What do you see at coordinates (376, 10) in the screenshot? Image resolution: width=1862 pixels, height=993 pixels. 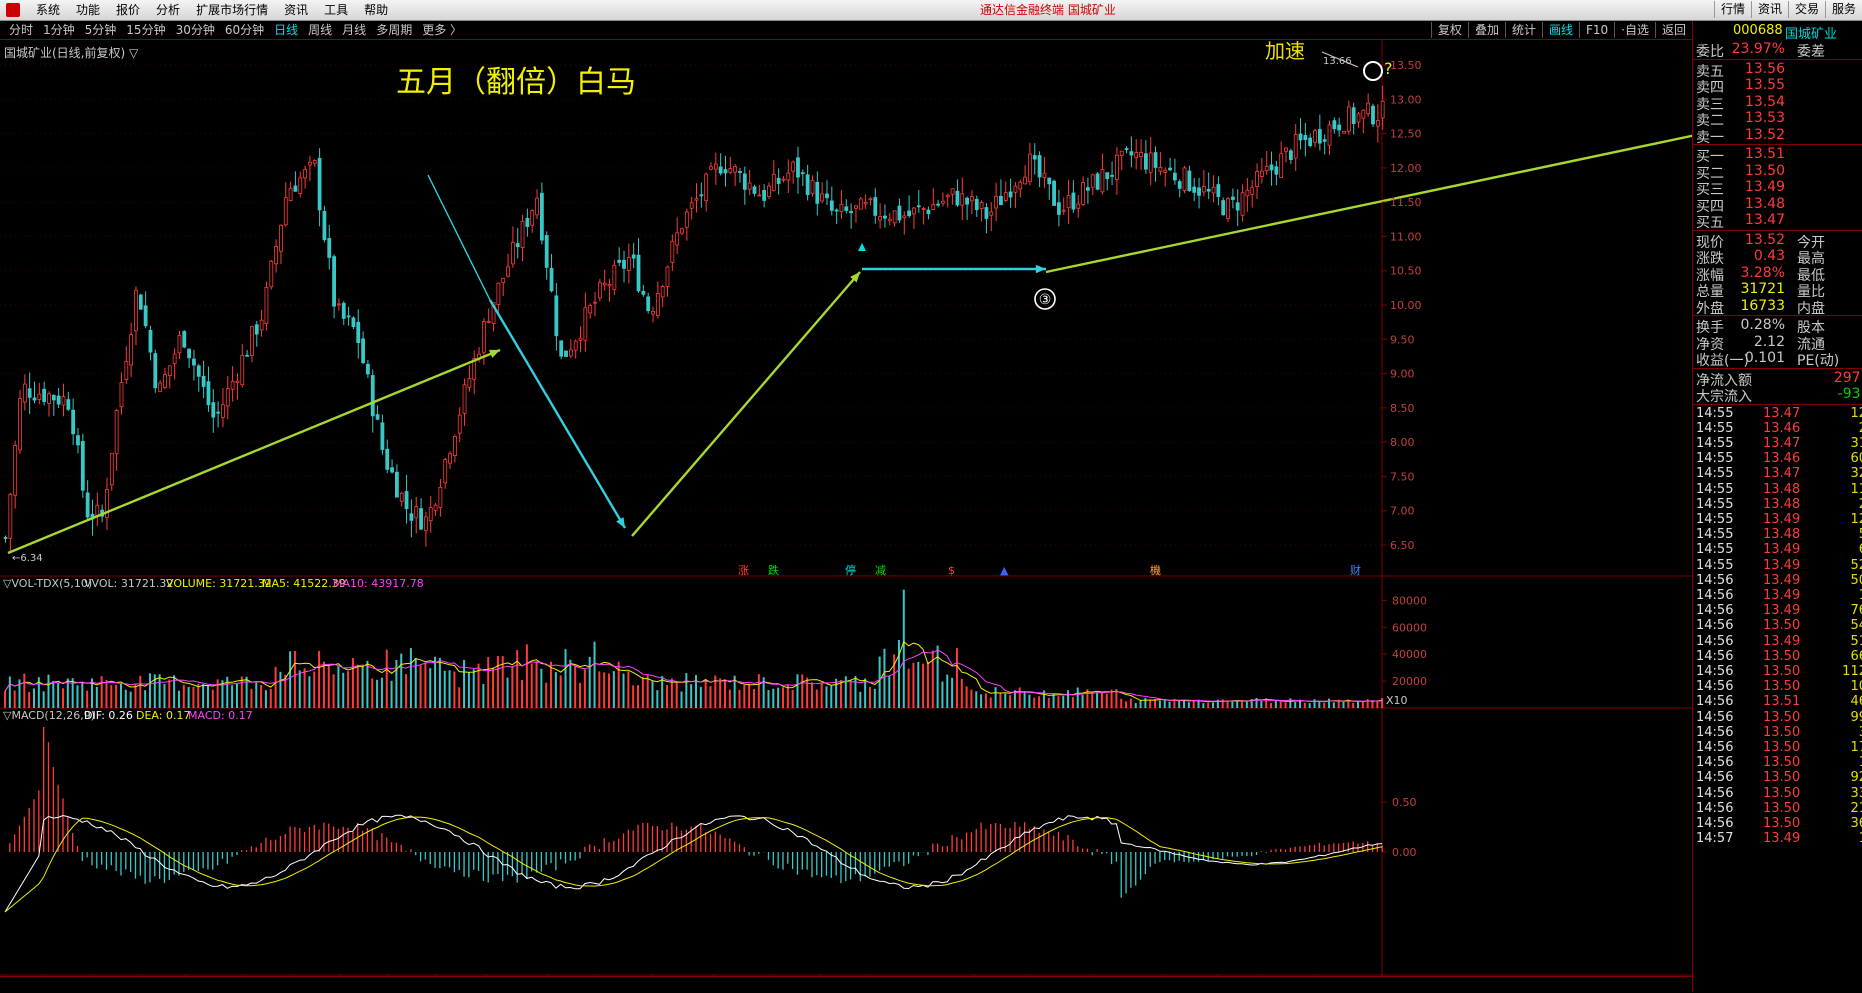 I see `menu-item-7: 帮助` at bounding box center [376, 10].